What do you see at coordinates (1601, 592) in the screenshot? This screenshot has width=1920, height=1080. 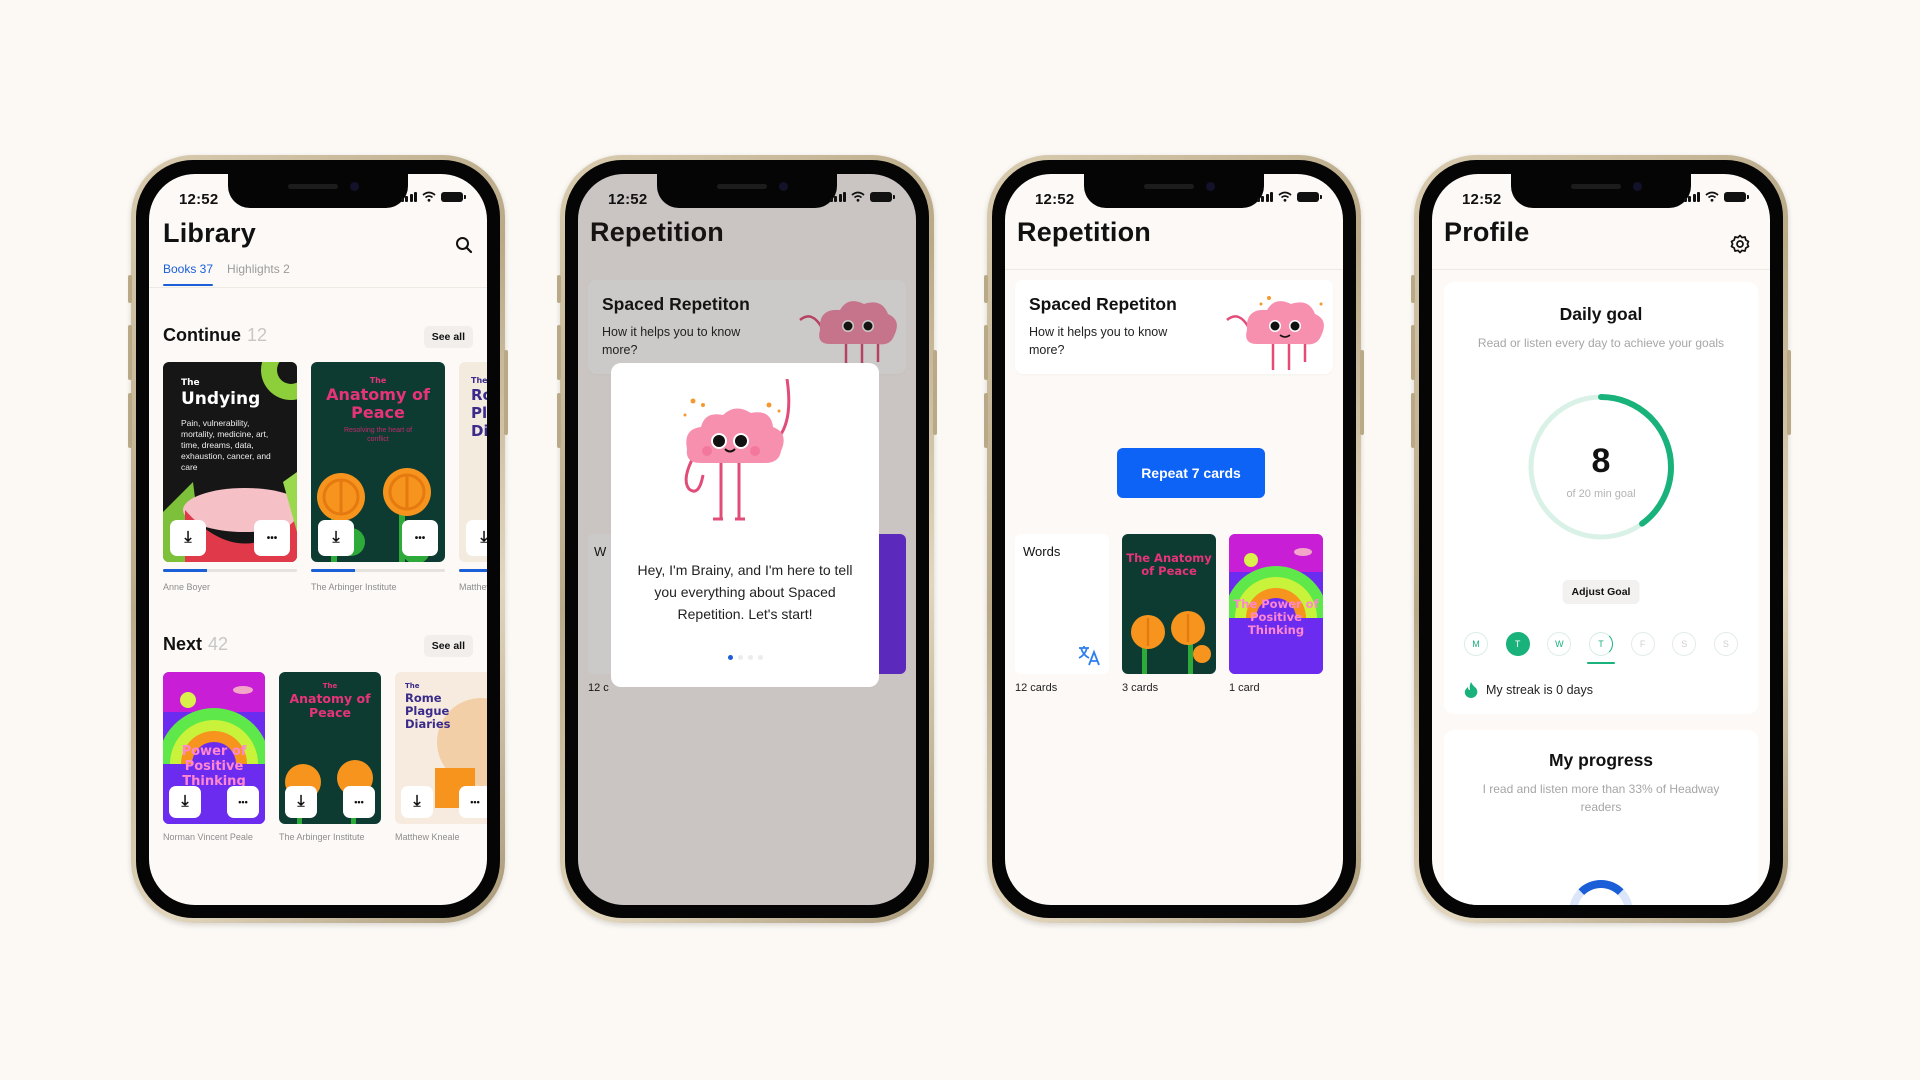 I see `adjust-goal-button: Adjust Goal` at bounding box center [1601, 592].